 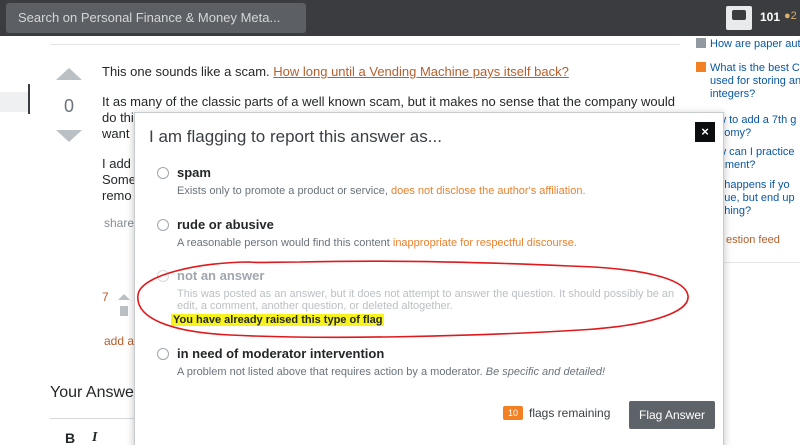 I want to click on upvote-arrow-icon, so click(x=69, y=74).